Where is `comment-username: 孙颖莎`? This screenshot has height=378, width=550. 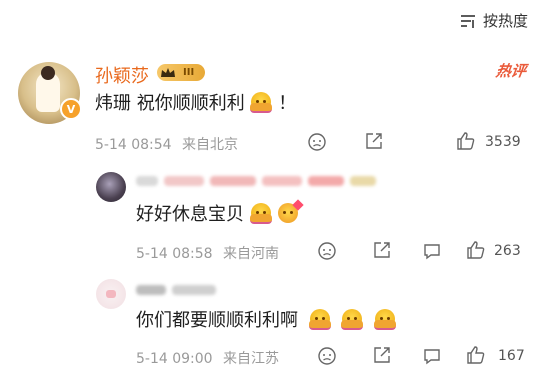 comment-username: 孙颖莎 is located at coordinates (122, 75).